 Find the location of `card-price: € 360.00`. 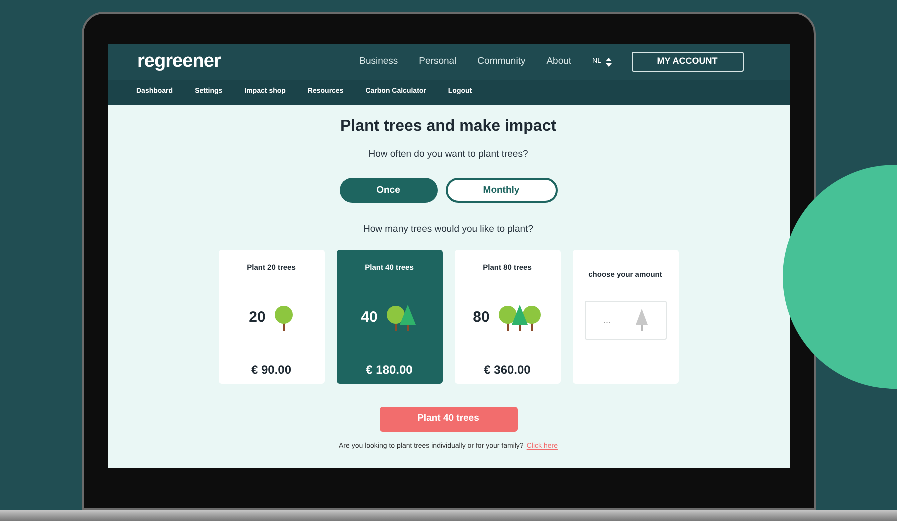

card-price: € 360.00 is located at coordinates (507, 370).